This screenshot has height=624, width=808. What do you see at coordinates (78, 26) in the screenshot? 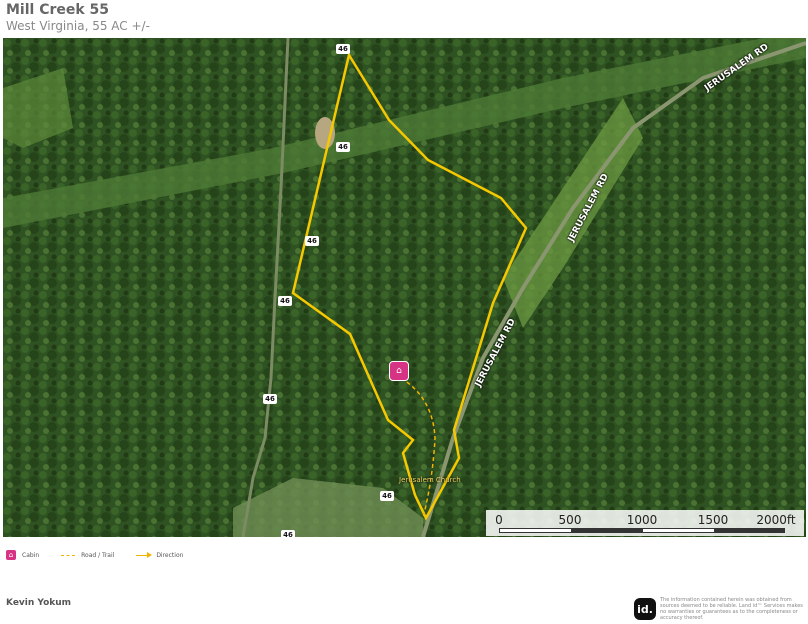
I see `map-subtitle: West Virginia, 55 AC +/-` at bounding box center [78, 26].